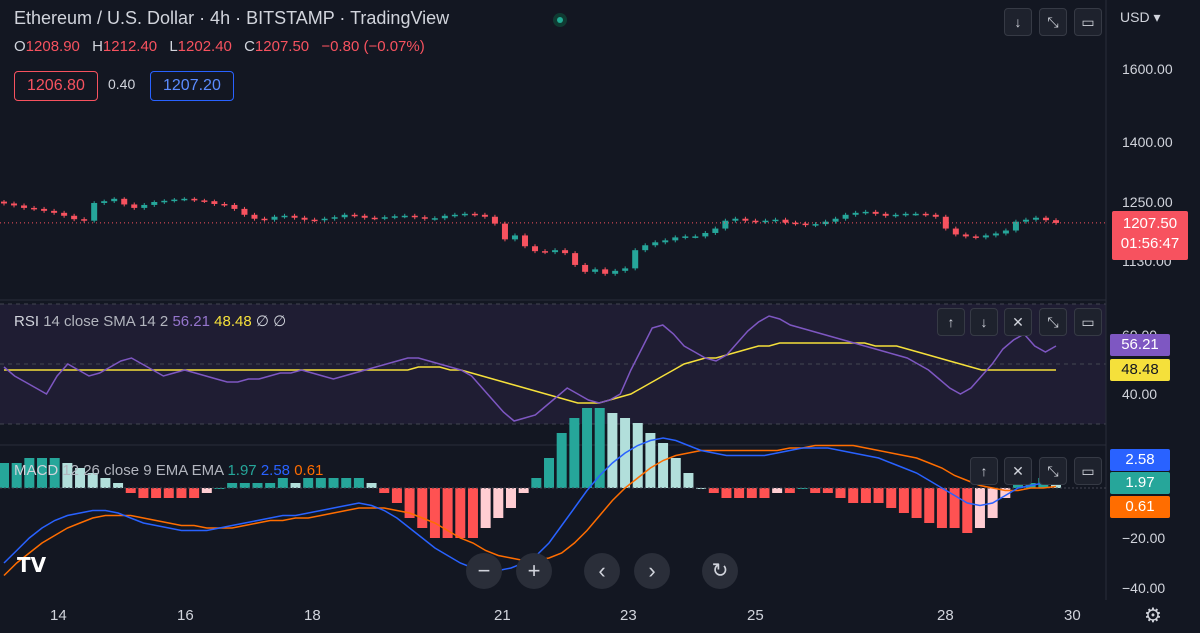 The image size is (1200, 633). What do you see at coordinates (1150, 223) in the screenshot?
I see `current-price: 1207.50` at bounding box center [1150, 223].